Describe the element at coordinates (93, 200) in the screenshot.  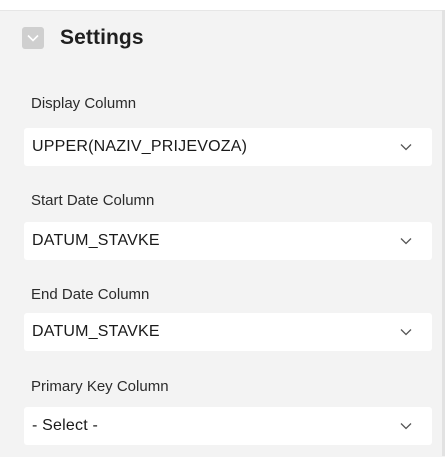
I see `start-date-column-label: Start Date Column` at that location.